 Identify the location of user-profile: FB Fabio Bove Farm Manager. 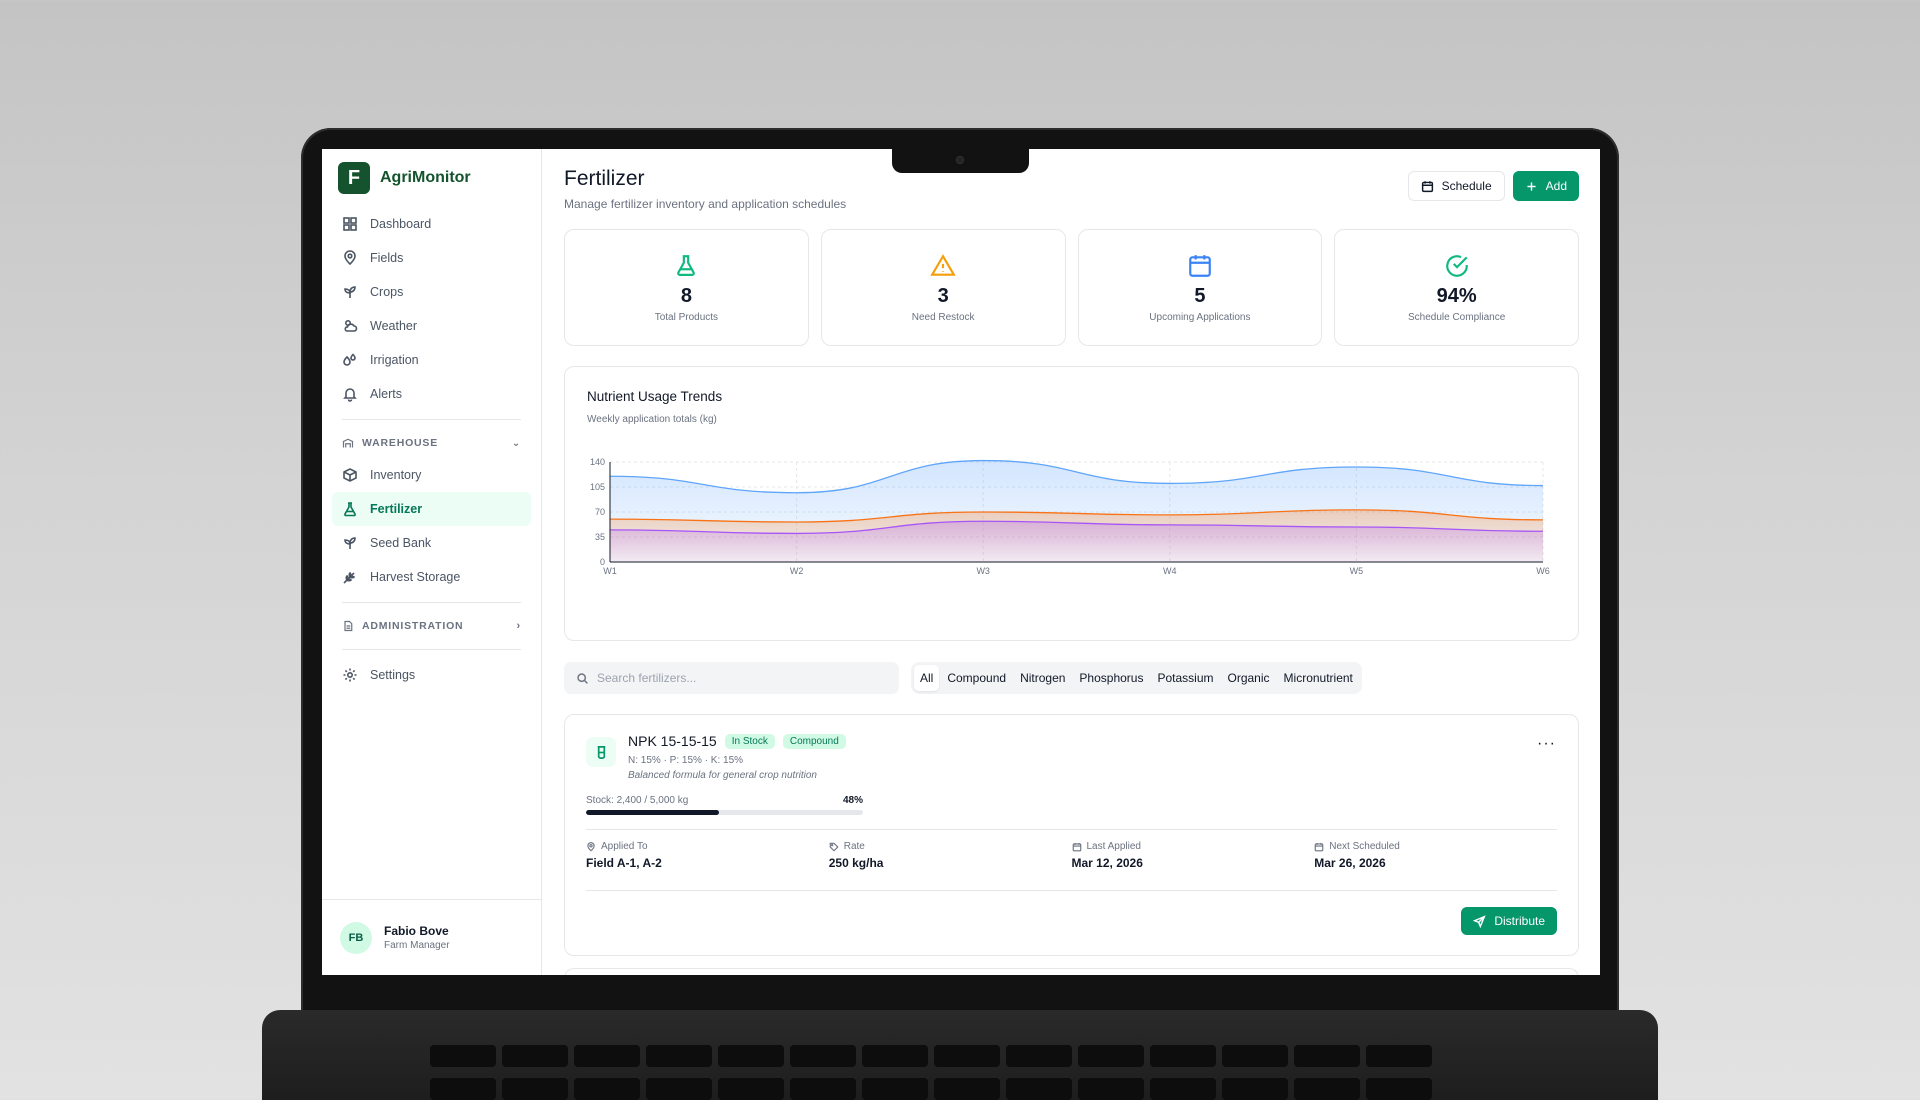
(432, 937).